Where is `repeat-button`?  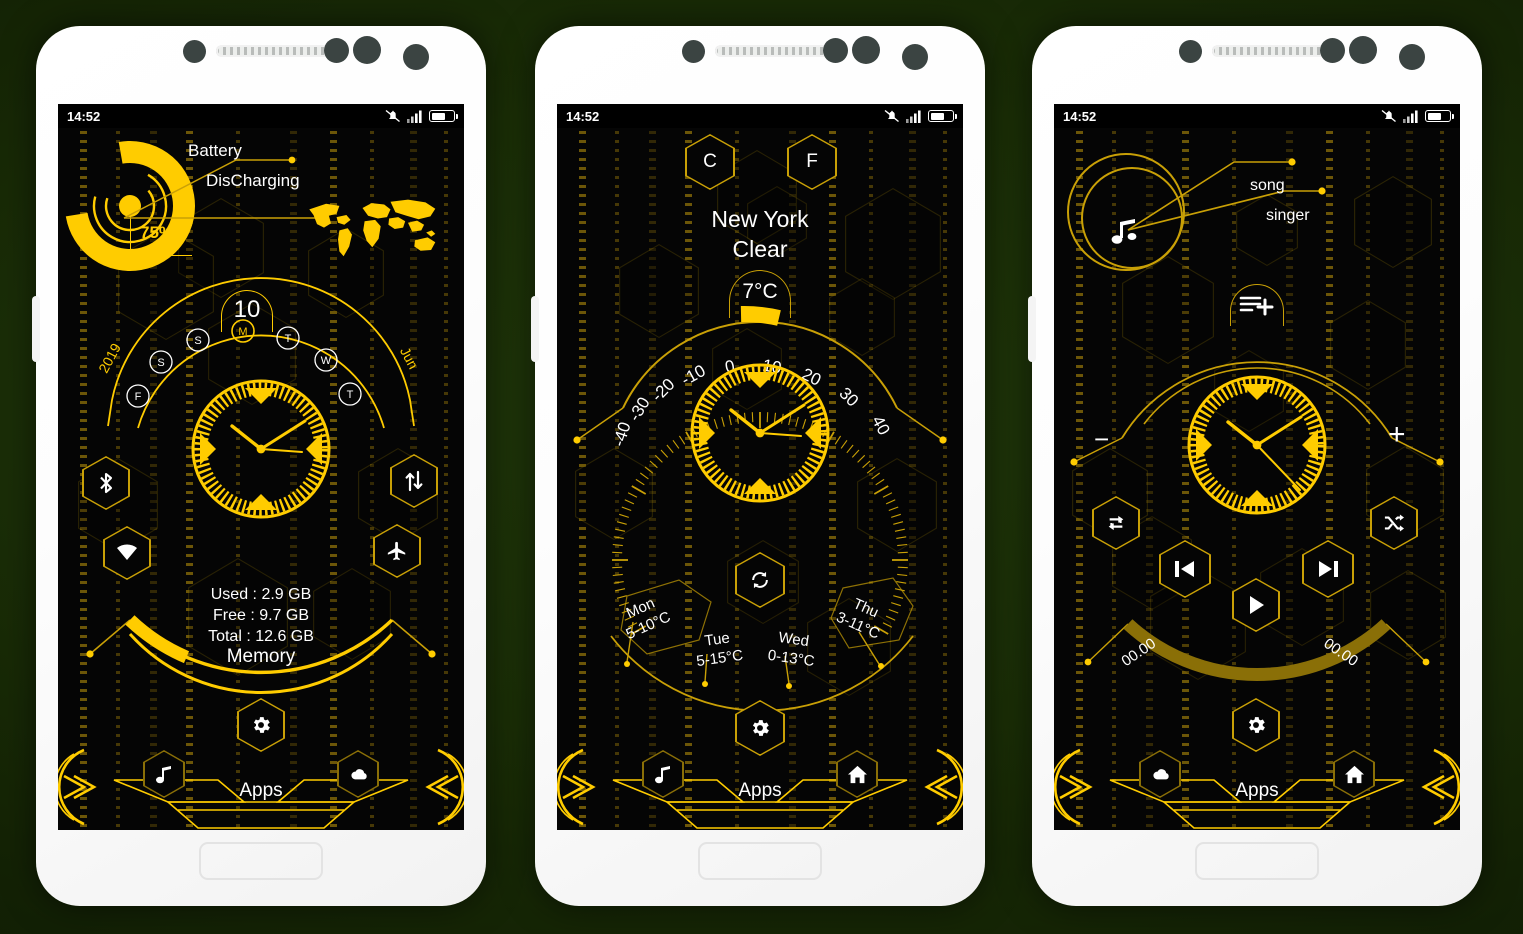 repeat-button is located at coordinates (1116, 523).